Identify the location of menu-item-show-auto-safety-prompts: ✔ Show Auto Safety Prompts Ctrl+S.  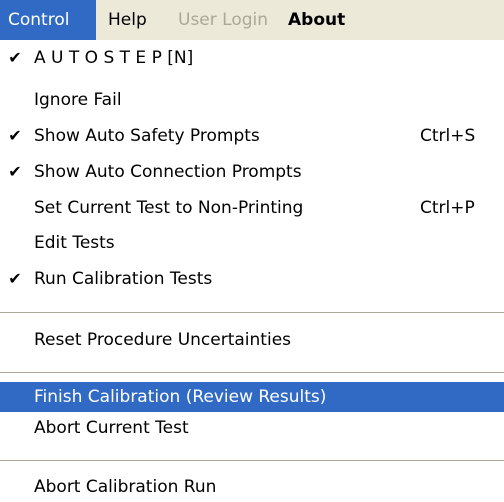
(252, 136).